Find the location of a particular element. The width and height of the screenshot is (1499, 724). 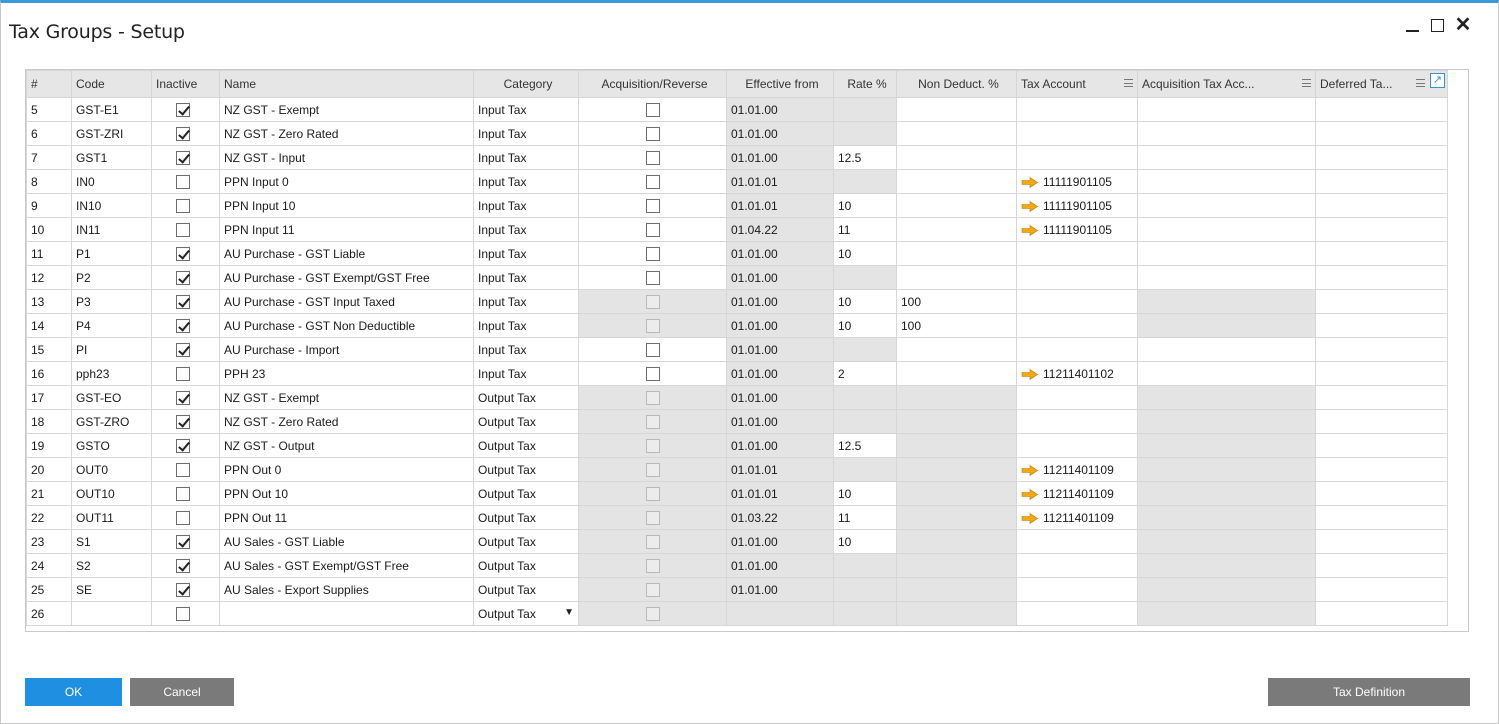

name-cell: AU Sales - GST Liable is located at coordinates (346, 541).